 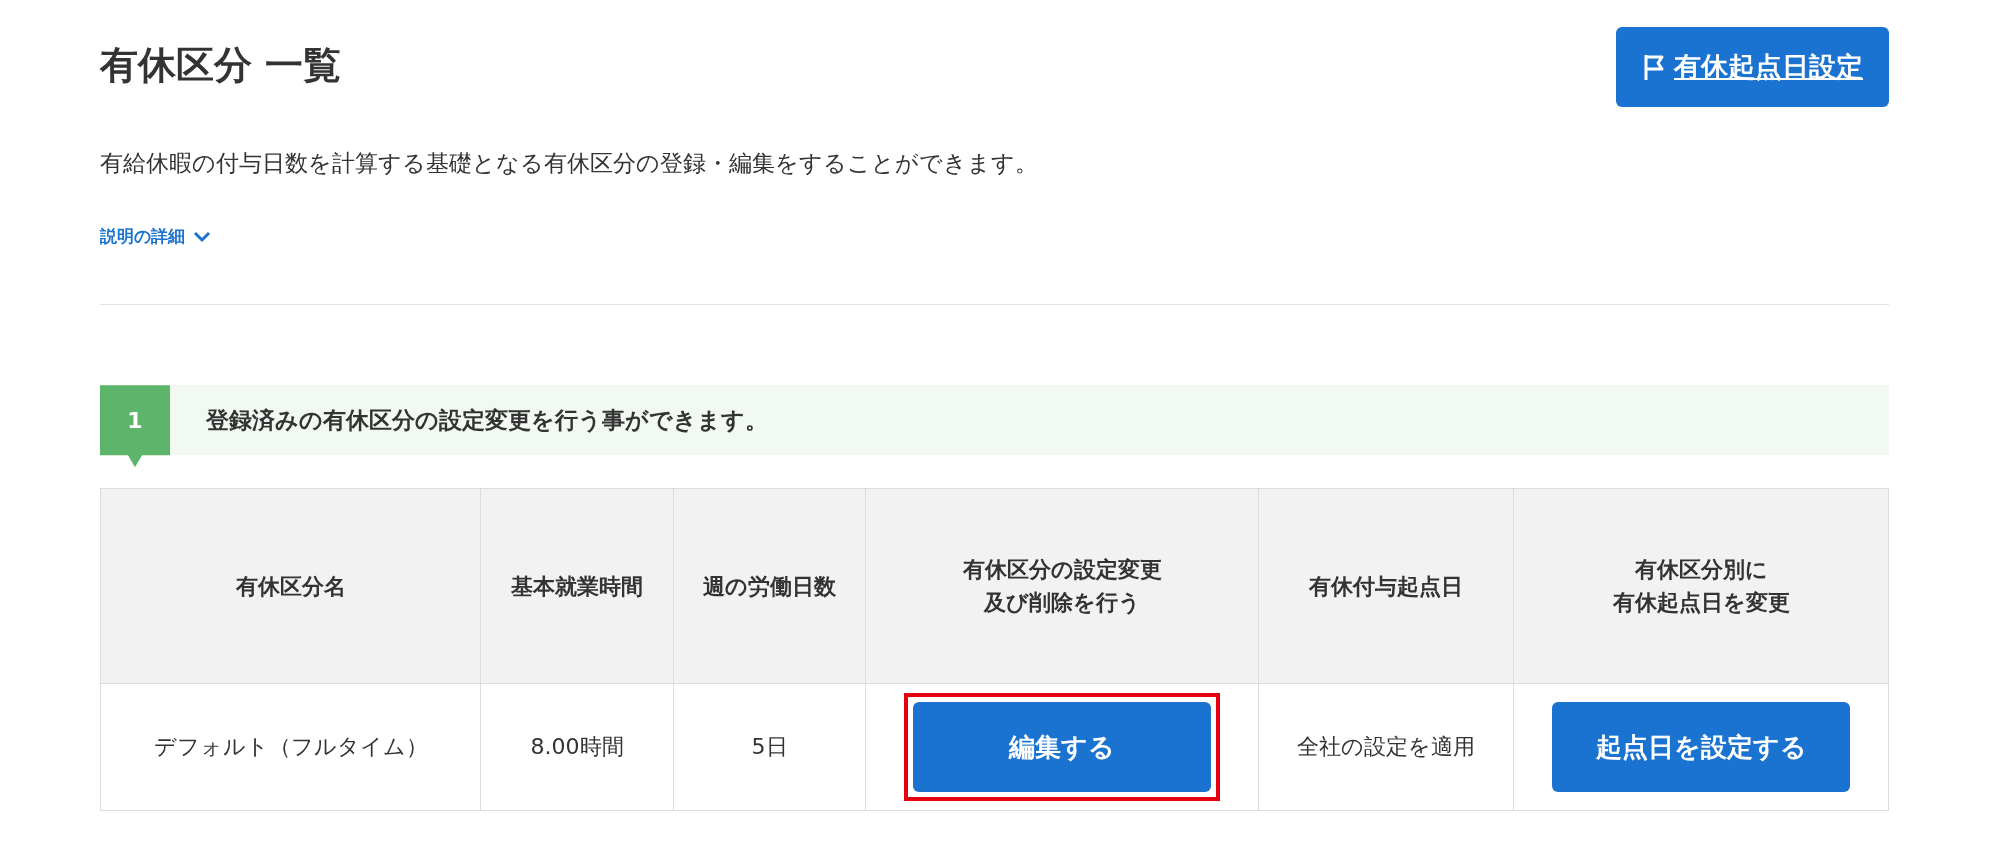 I want to click on column-header: 週の労働日数, so click(x=769, y=586).